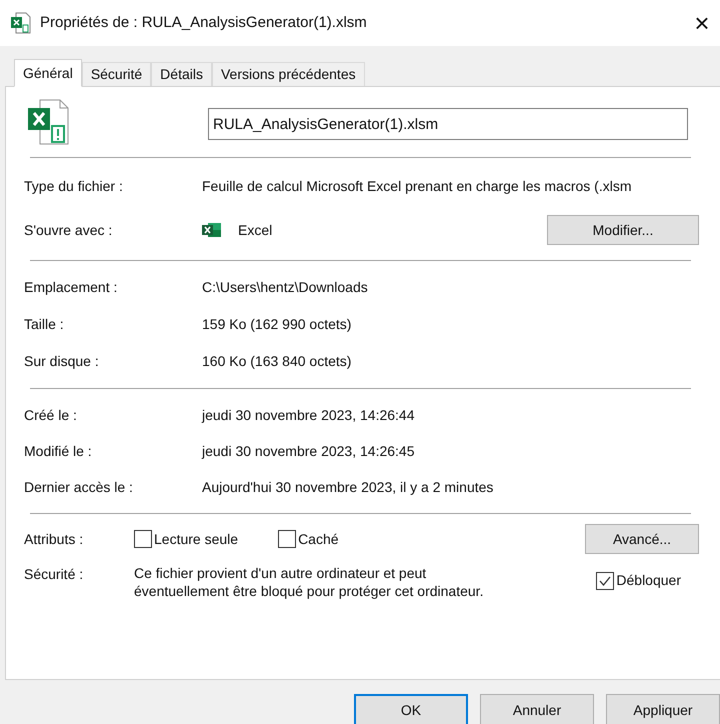 Image resolution: width=720 pixels, height=724 pixels. Describe the element at coordinates (417, 186) in the screenshot. I see `field-value: Feuille de calcul Microsoft Excel prenant en charge les macros (.xlsm` at that location.